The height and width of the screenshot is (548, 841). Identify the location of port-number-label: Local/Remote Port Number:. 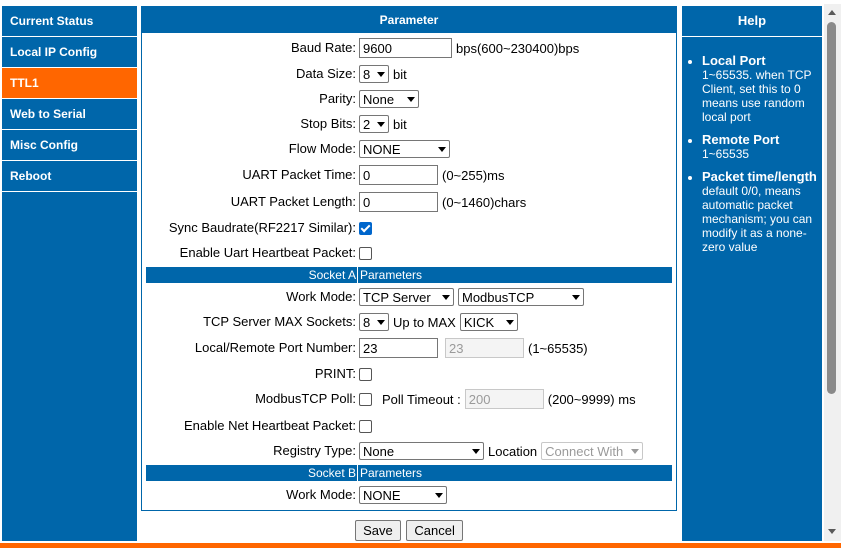
(275, 347).